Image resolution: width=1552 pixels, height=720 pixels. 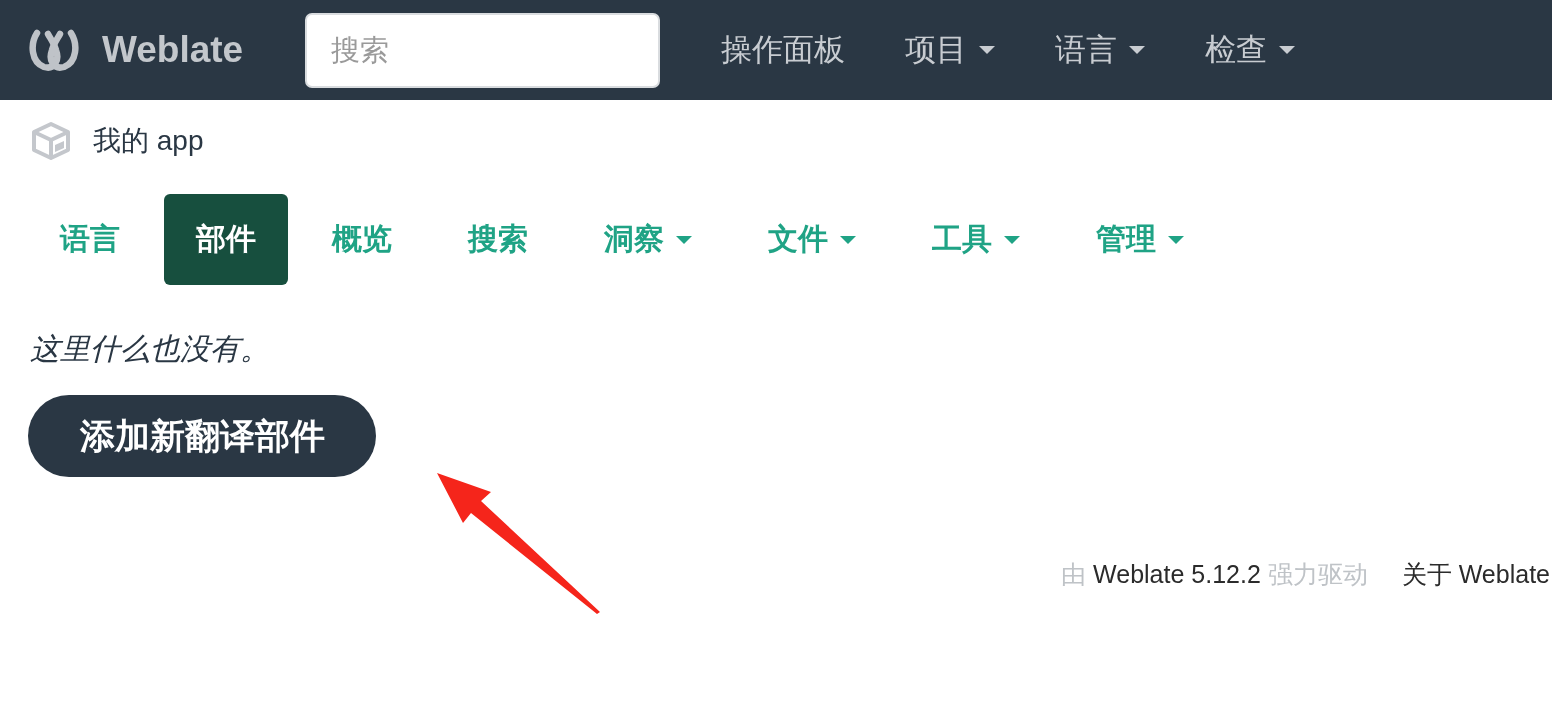 What do you see at coordinates (1250, 50) in the screenshot?
I see `nav-link: 检查` at bounding box center [1250, 50].